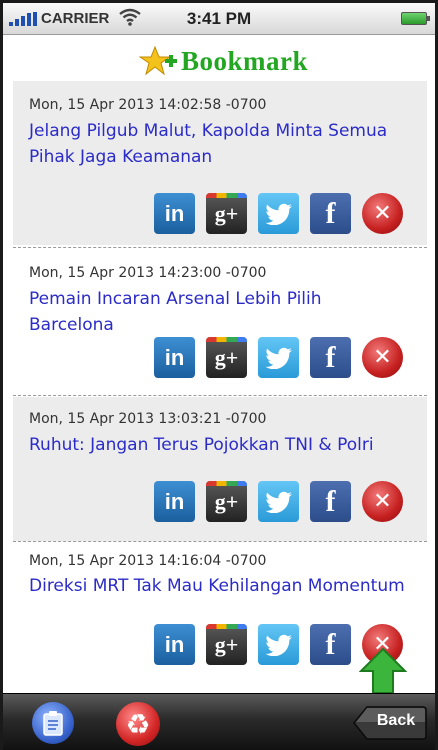 The height and width of the screenshot is (750, 438). Describe the element at coordinates (383, 671) in the screenshot. I see `scroll-top-arrow-icon` at that location.